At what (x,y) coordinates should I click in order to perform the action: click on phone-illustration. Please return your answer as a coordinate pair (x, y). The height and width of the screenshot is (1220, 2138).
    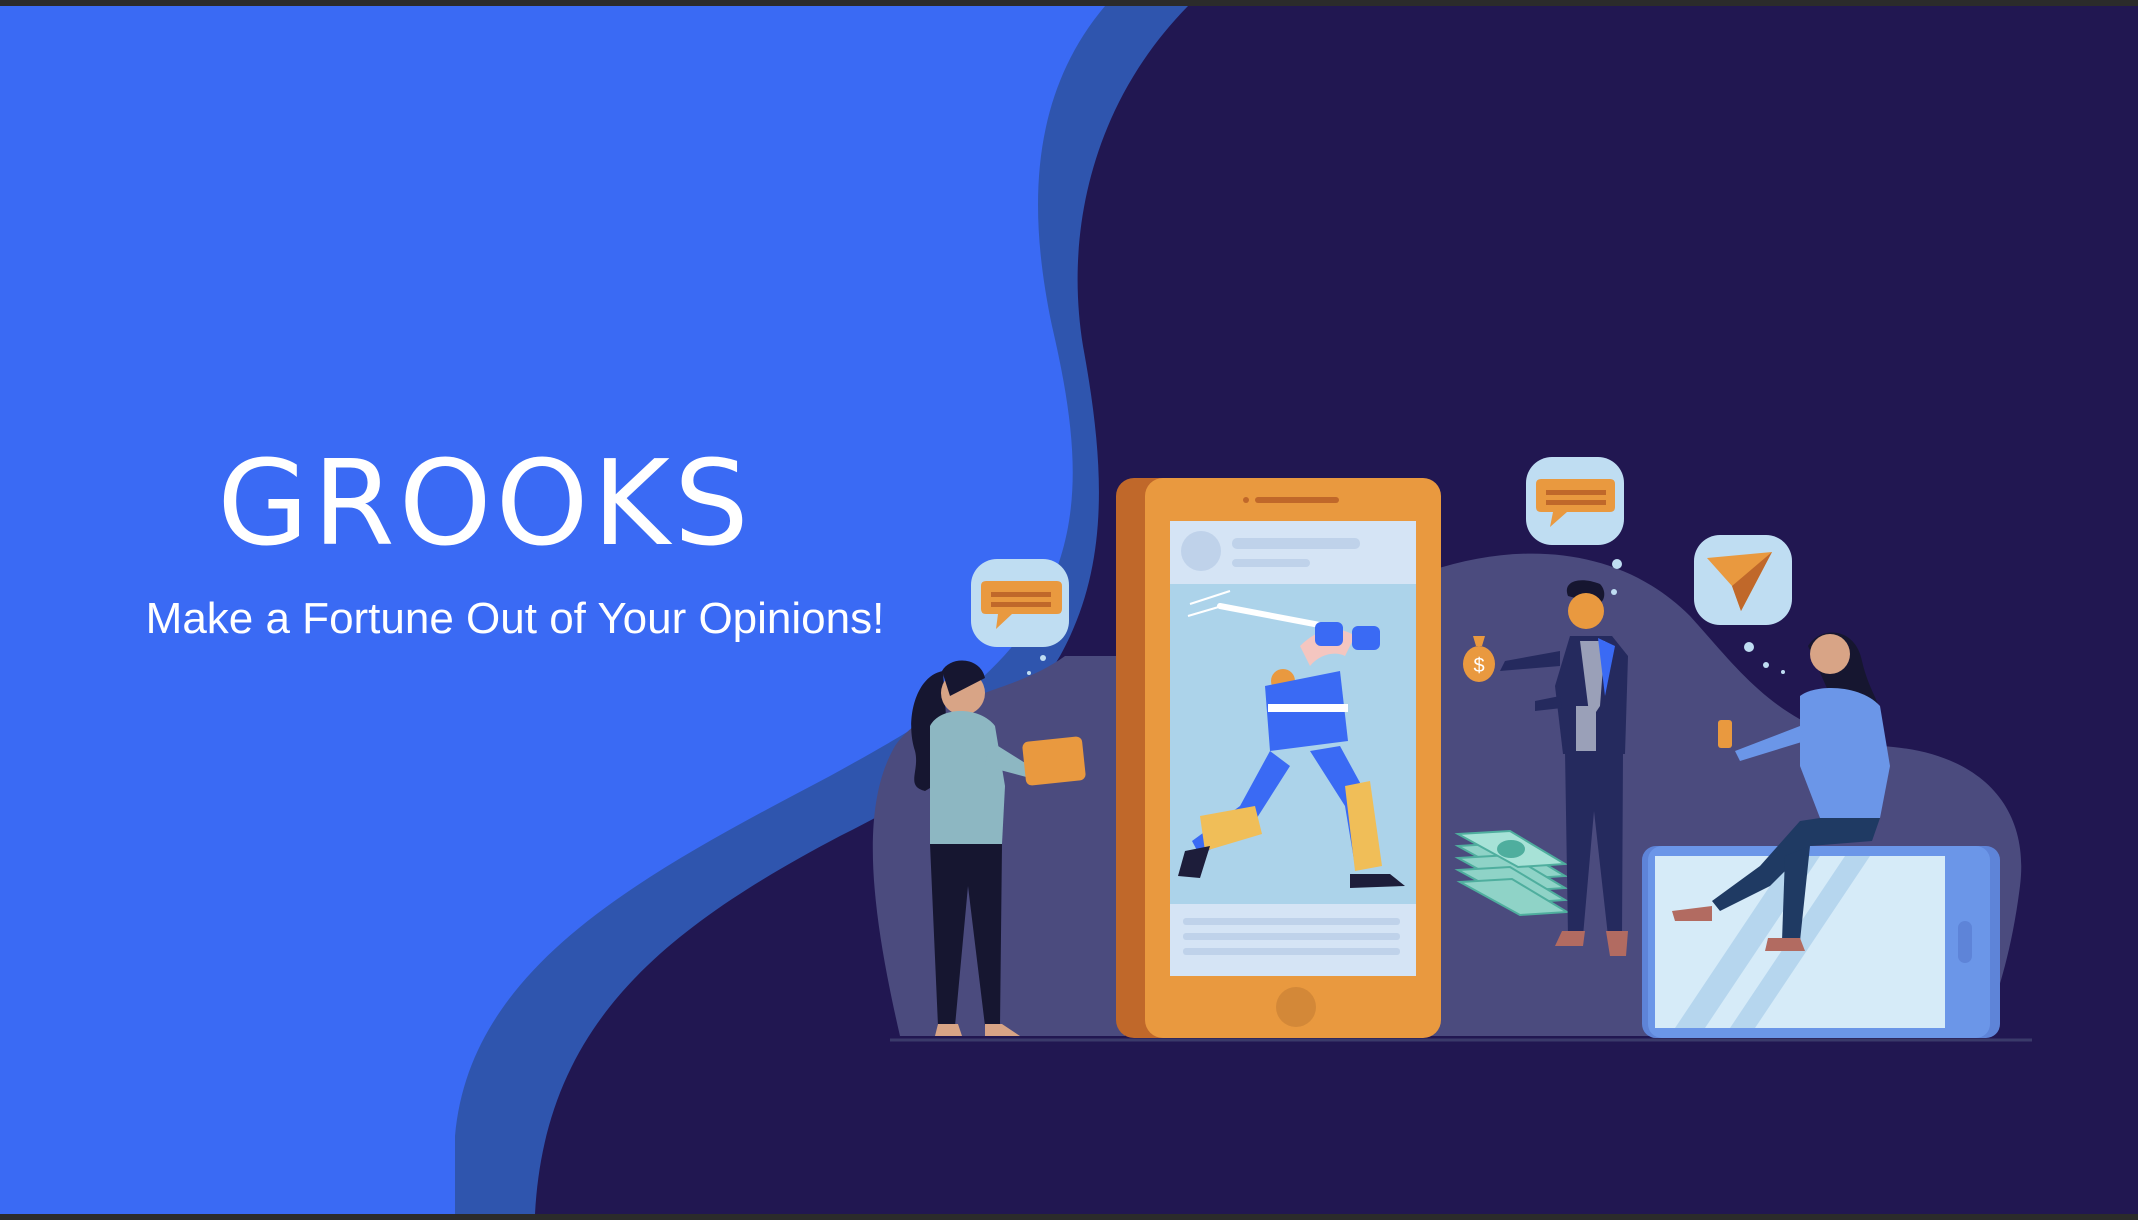
    Looking at the image, I should click on (1278, 758).